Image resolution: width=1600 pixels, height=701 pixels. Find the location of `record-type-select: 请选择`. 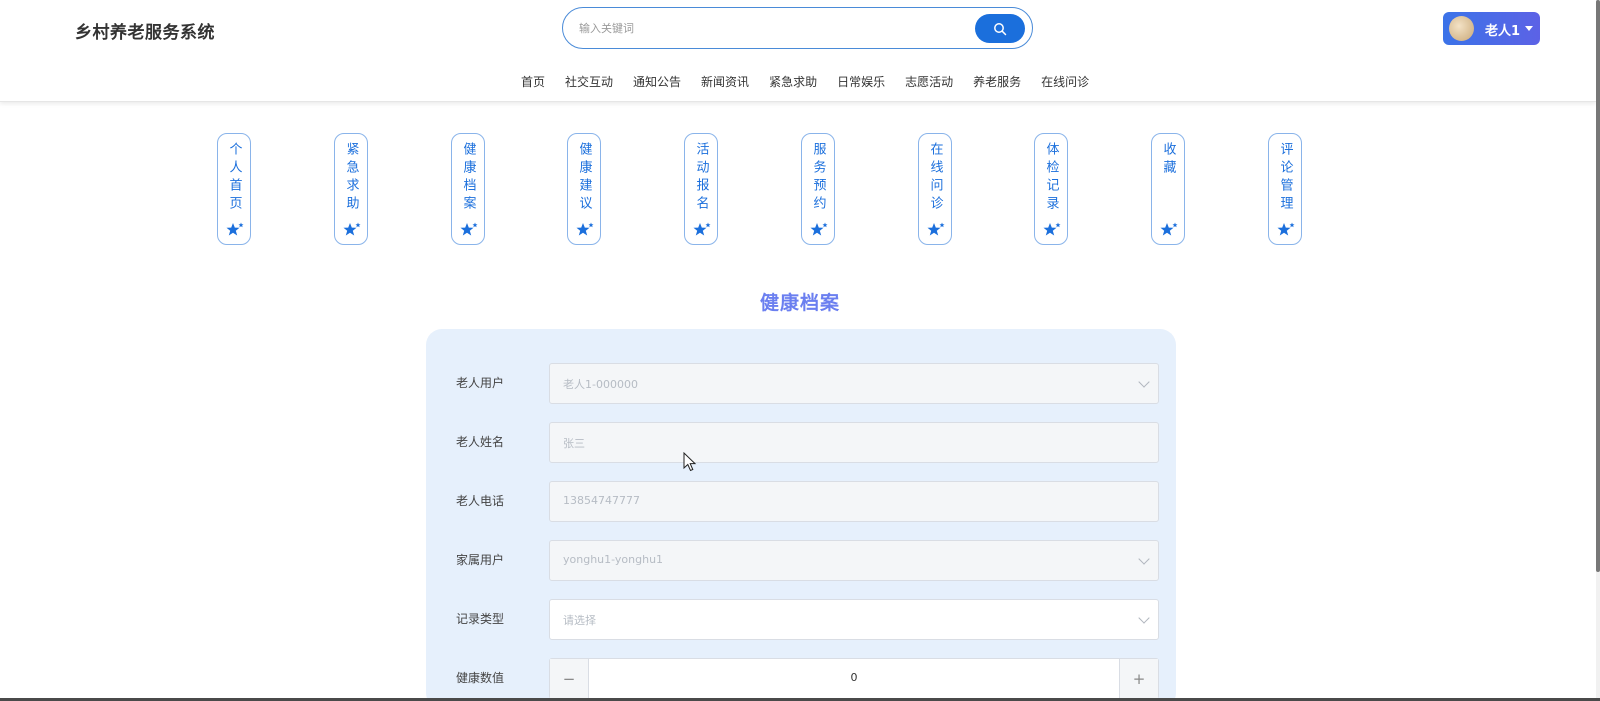

record-type-select: 请选择 is located at coordinates (854, 619).